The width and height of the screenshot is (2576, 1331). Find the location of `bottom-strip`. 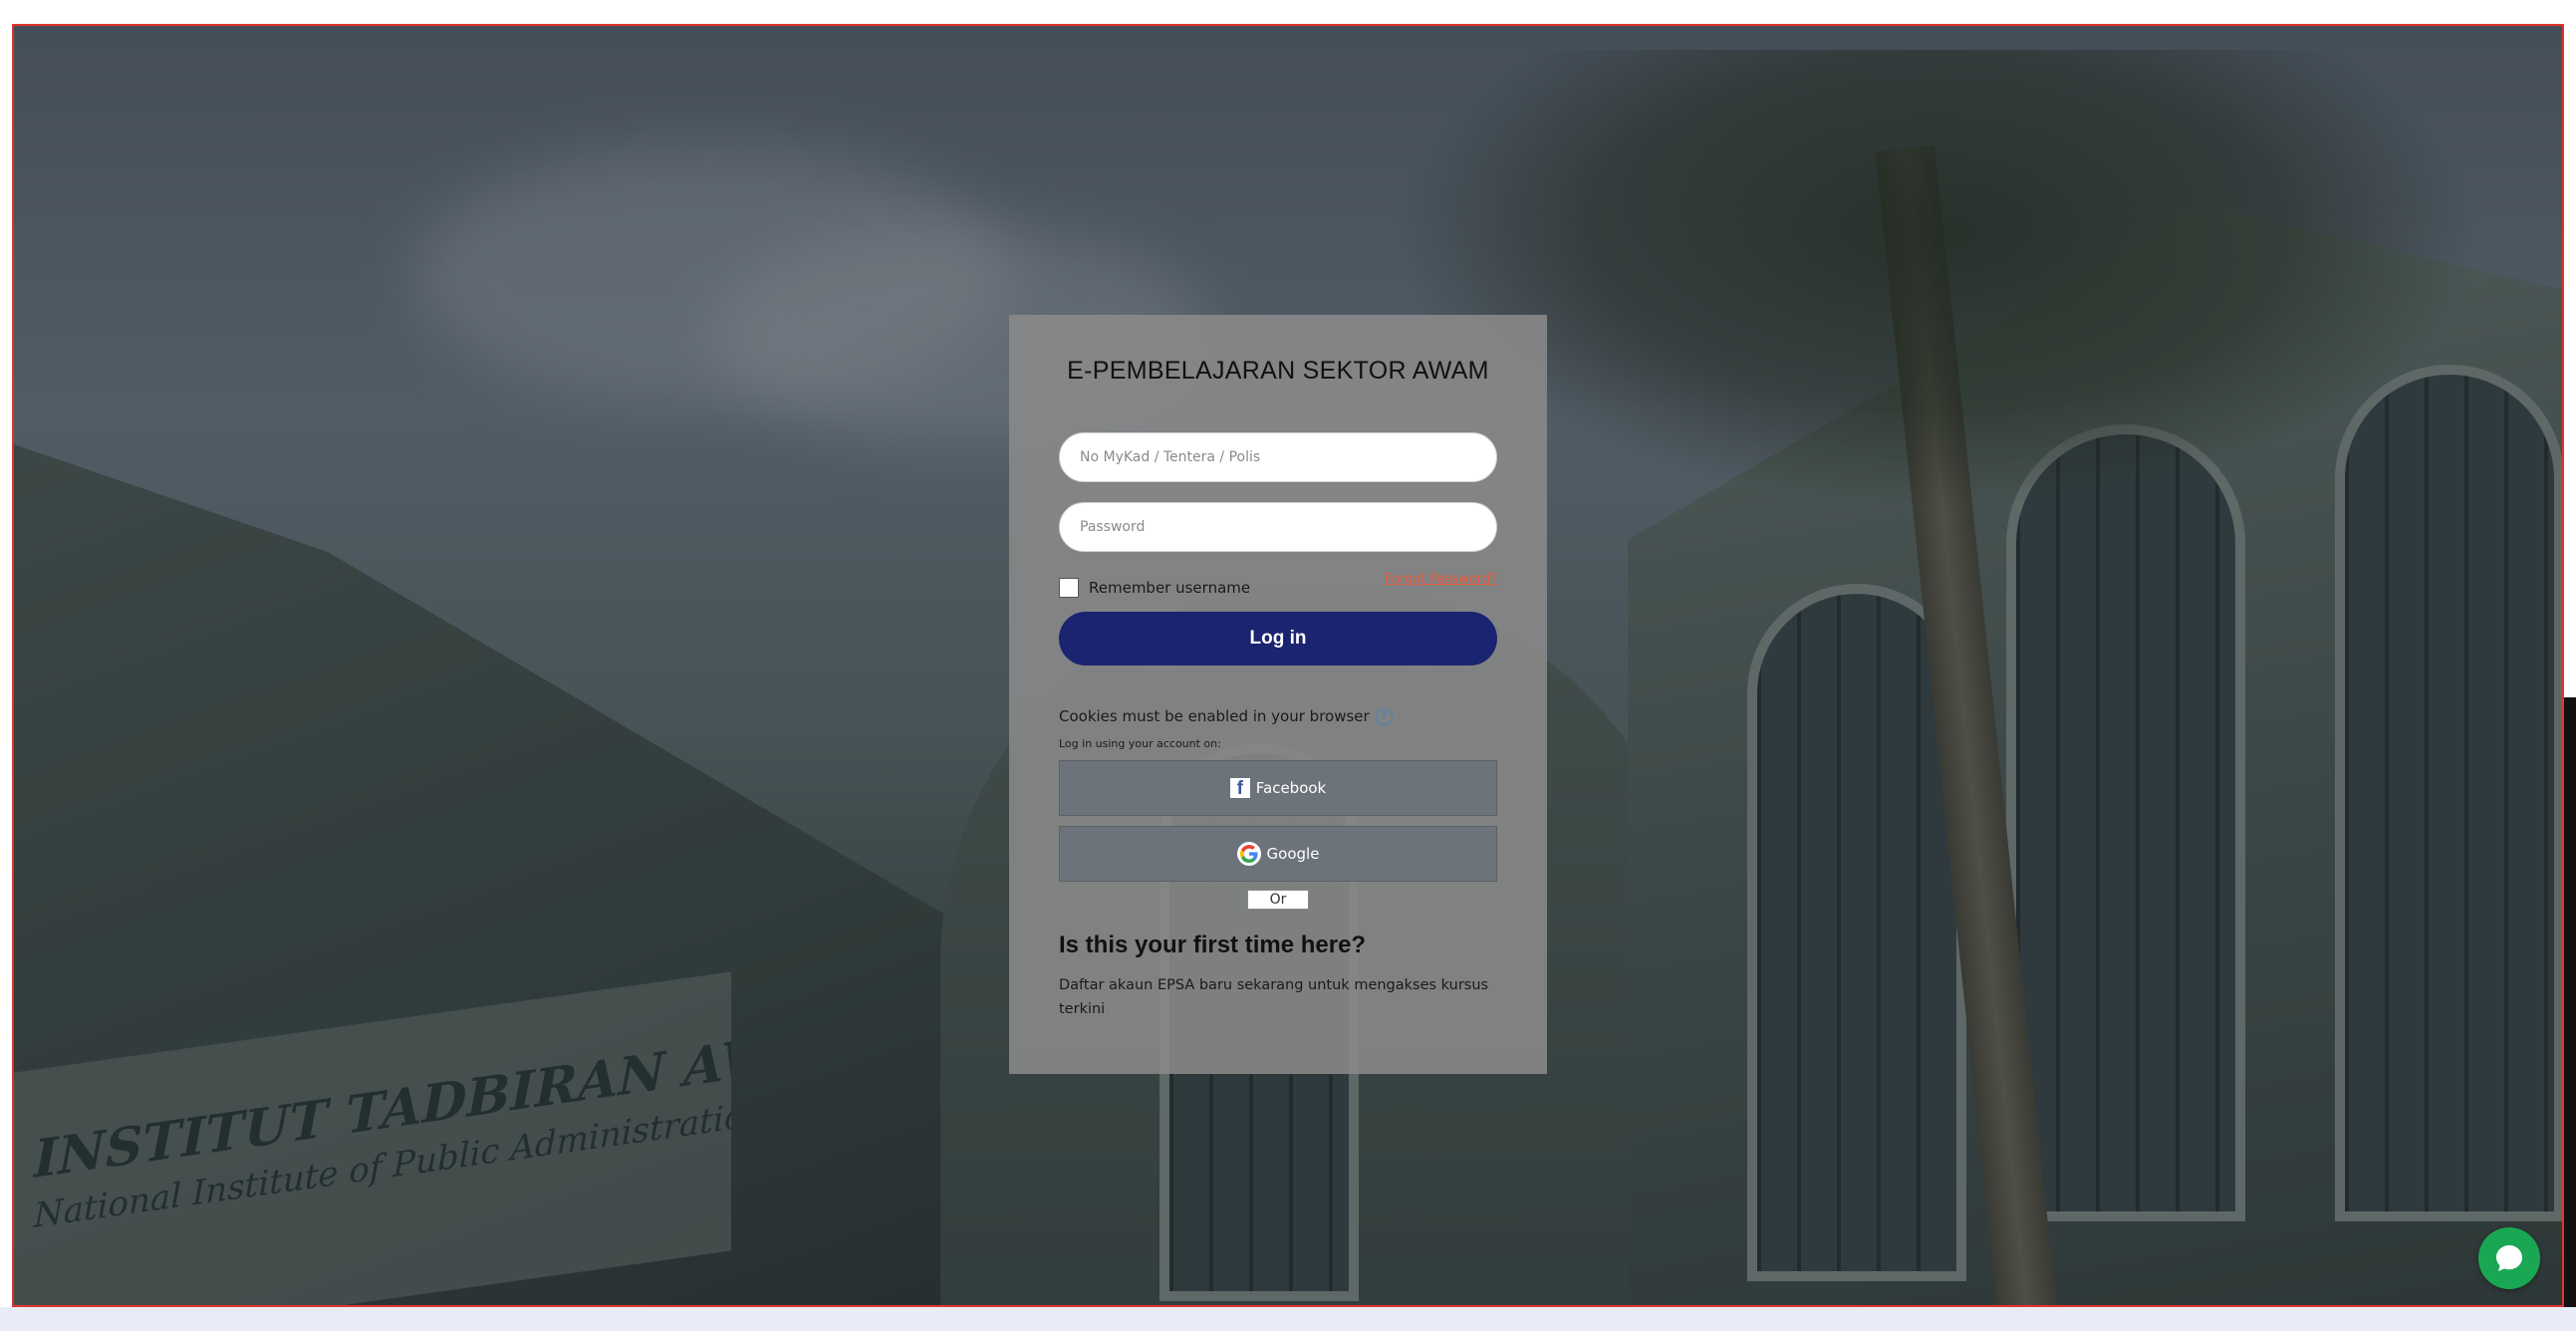

bottom-strip is located at coordinates (1288, 1319).